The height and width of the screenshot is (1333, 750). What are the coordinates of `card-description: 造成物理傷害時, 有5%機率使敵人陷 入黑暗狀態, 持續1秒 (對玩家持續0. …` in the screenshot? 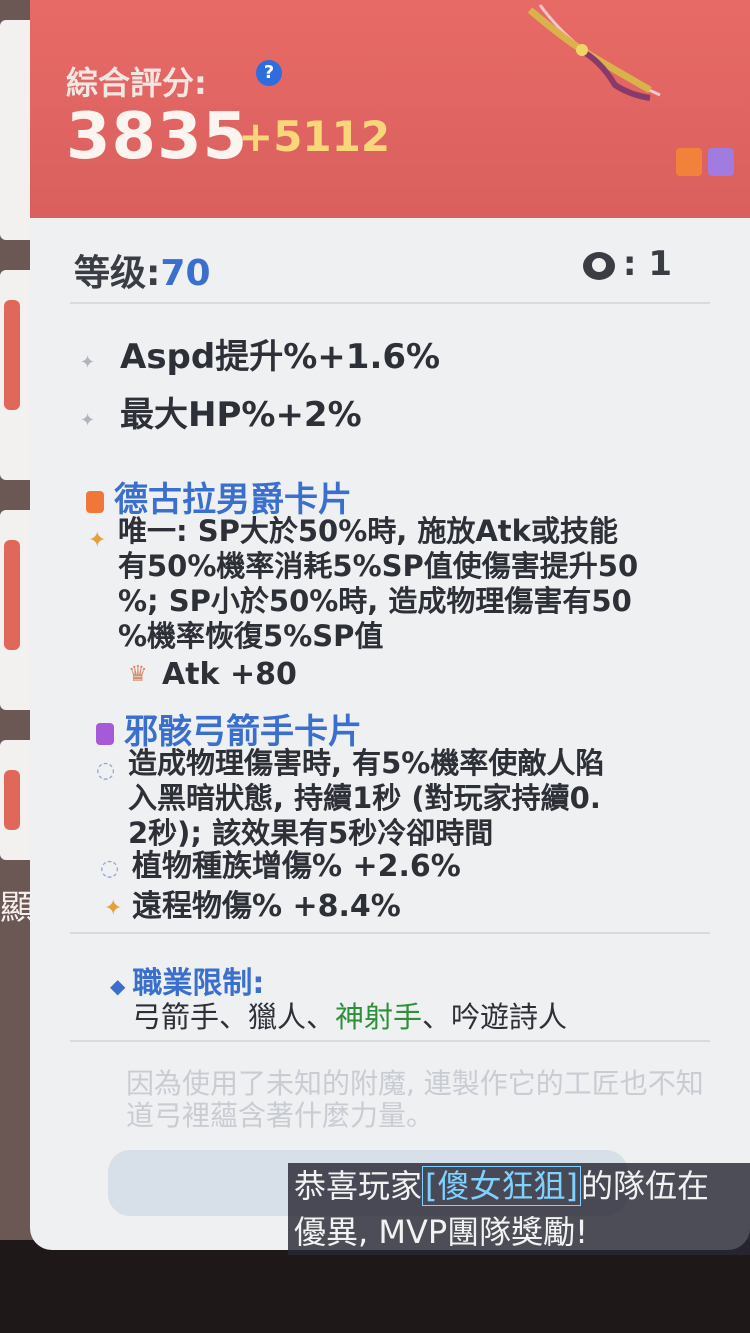 It's located at (366, 798).